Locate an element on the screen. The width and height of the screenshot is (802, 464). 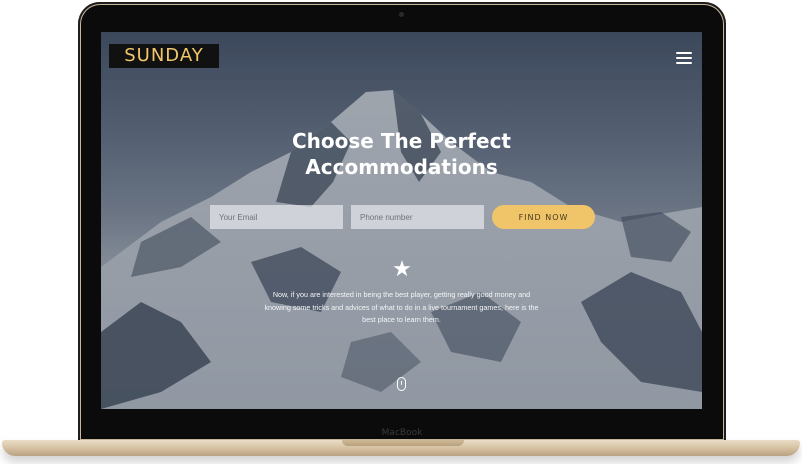
email-field is located at coordinates (276, 217).